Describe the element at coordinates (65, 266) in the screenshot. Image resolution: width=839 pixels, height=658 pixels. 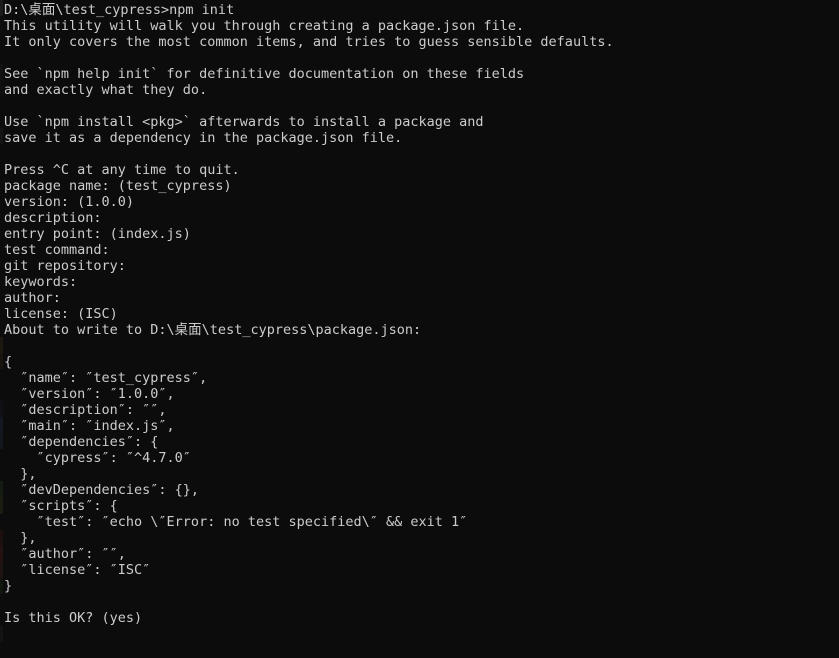
I see `terminal-line: git repository:` at that location.